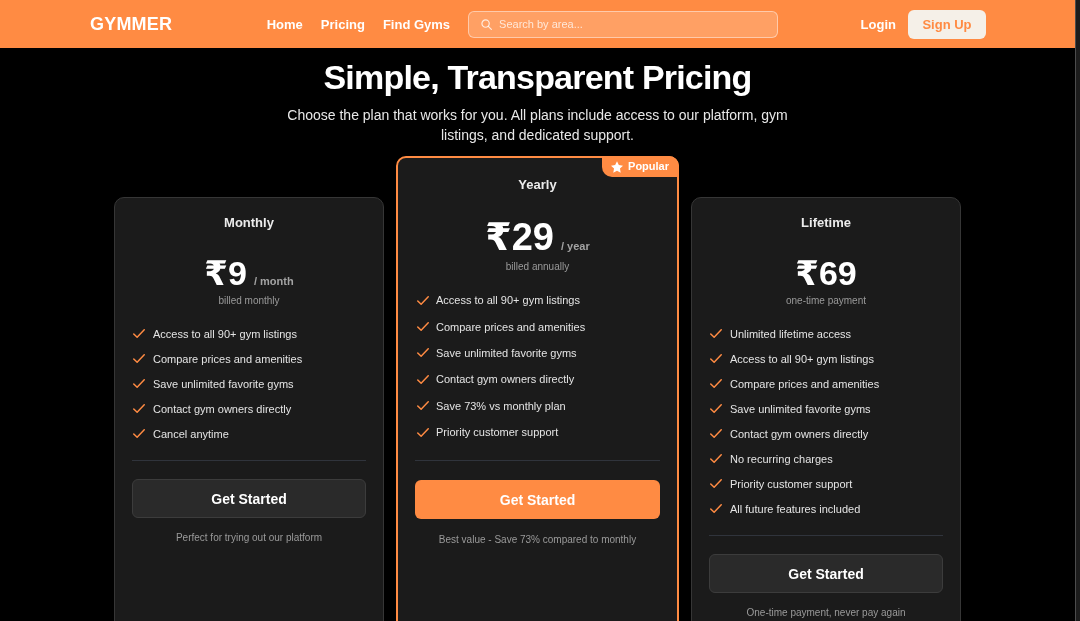 The height and width of the screenshot is (621, 1080). Describe the element at coordinates (537, 77) in the screenshot. I see `page-title: Simple, Transparent Pricing` at that location.